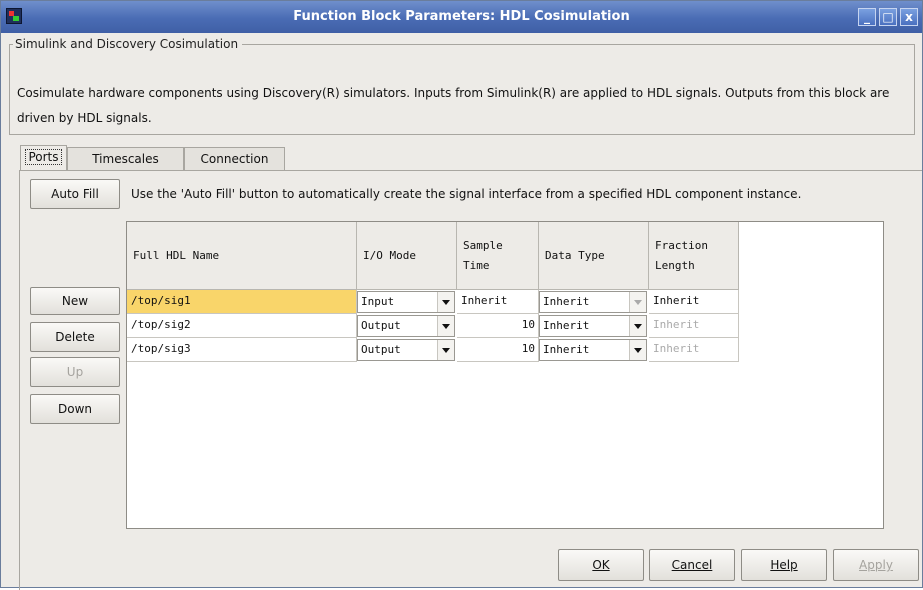  What do you see at coordinates (242, 326) in the screenshot?
I see `table-cell-name: /top/sig2` at bounding box center [242, 326].